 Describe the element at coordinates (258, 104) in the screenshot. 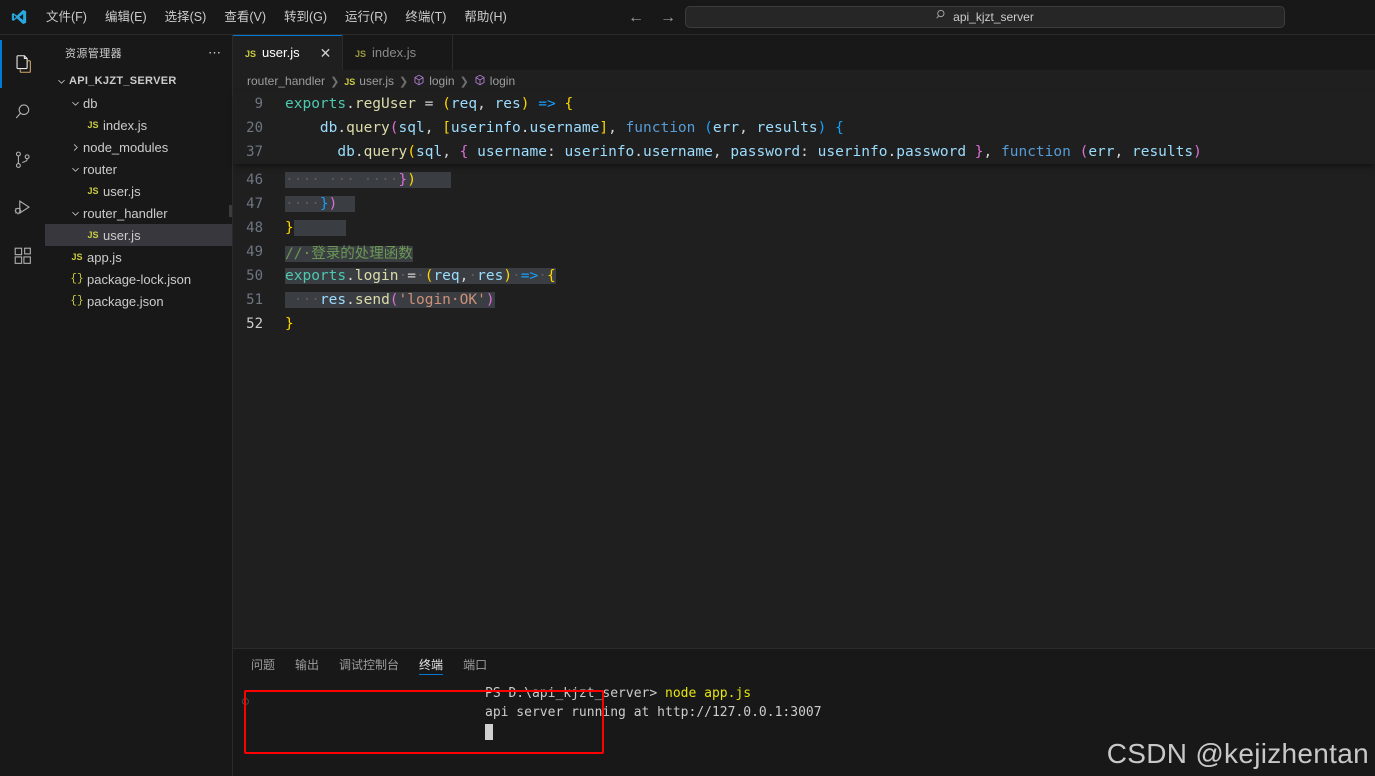

I see `line-number: 9` at that location.